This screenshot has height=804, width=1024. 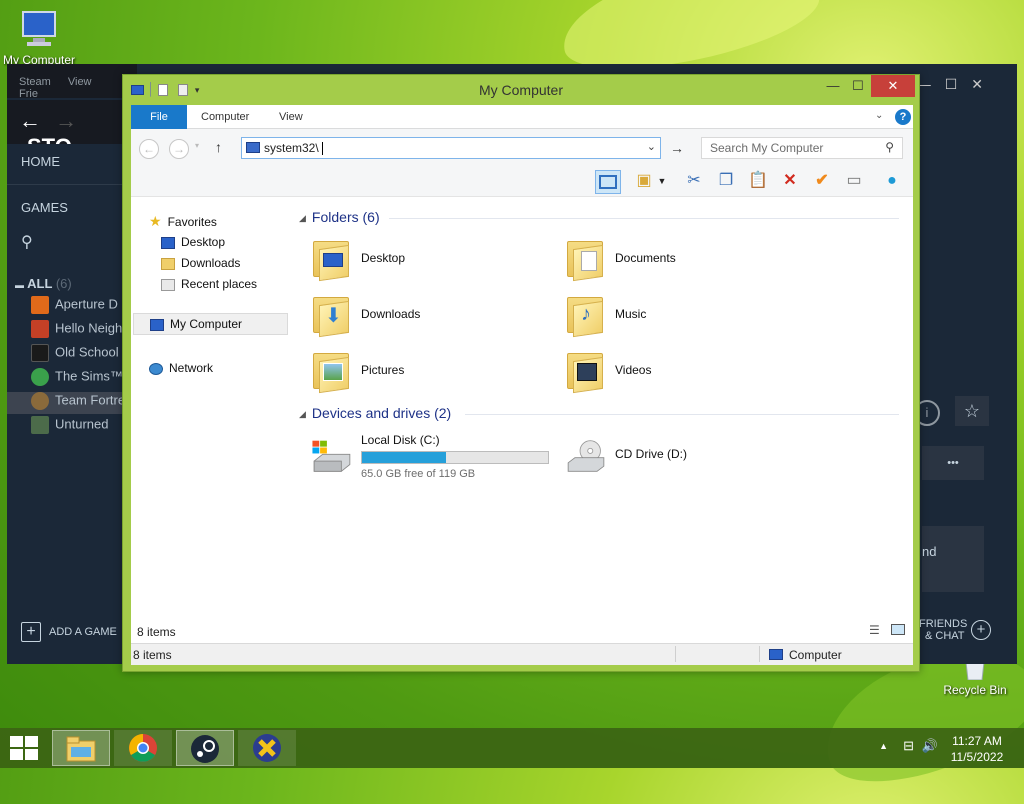 I want to click on folder-label: Desktop, so click(x=383, y=258).